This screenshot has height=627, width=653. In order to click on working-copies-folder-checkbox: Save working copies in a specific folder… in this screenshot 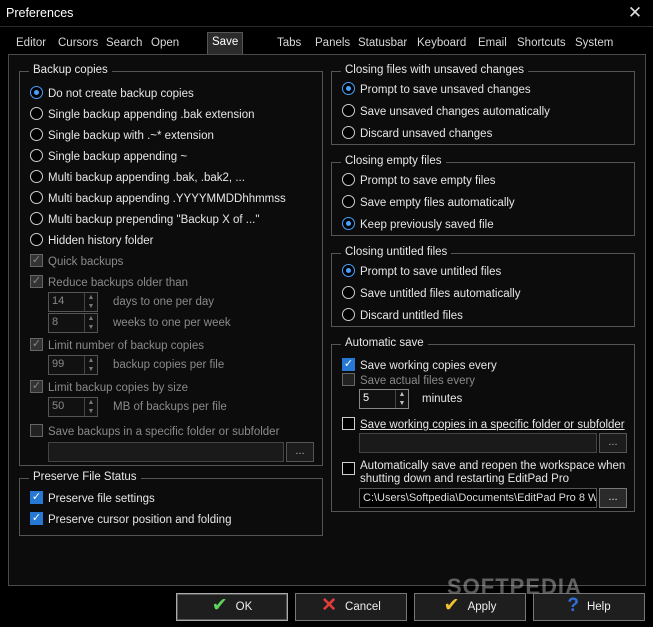, I will do `click(483, 425)`.